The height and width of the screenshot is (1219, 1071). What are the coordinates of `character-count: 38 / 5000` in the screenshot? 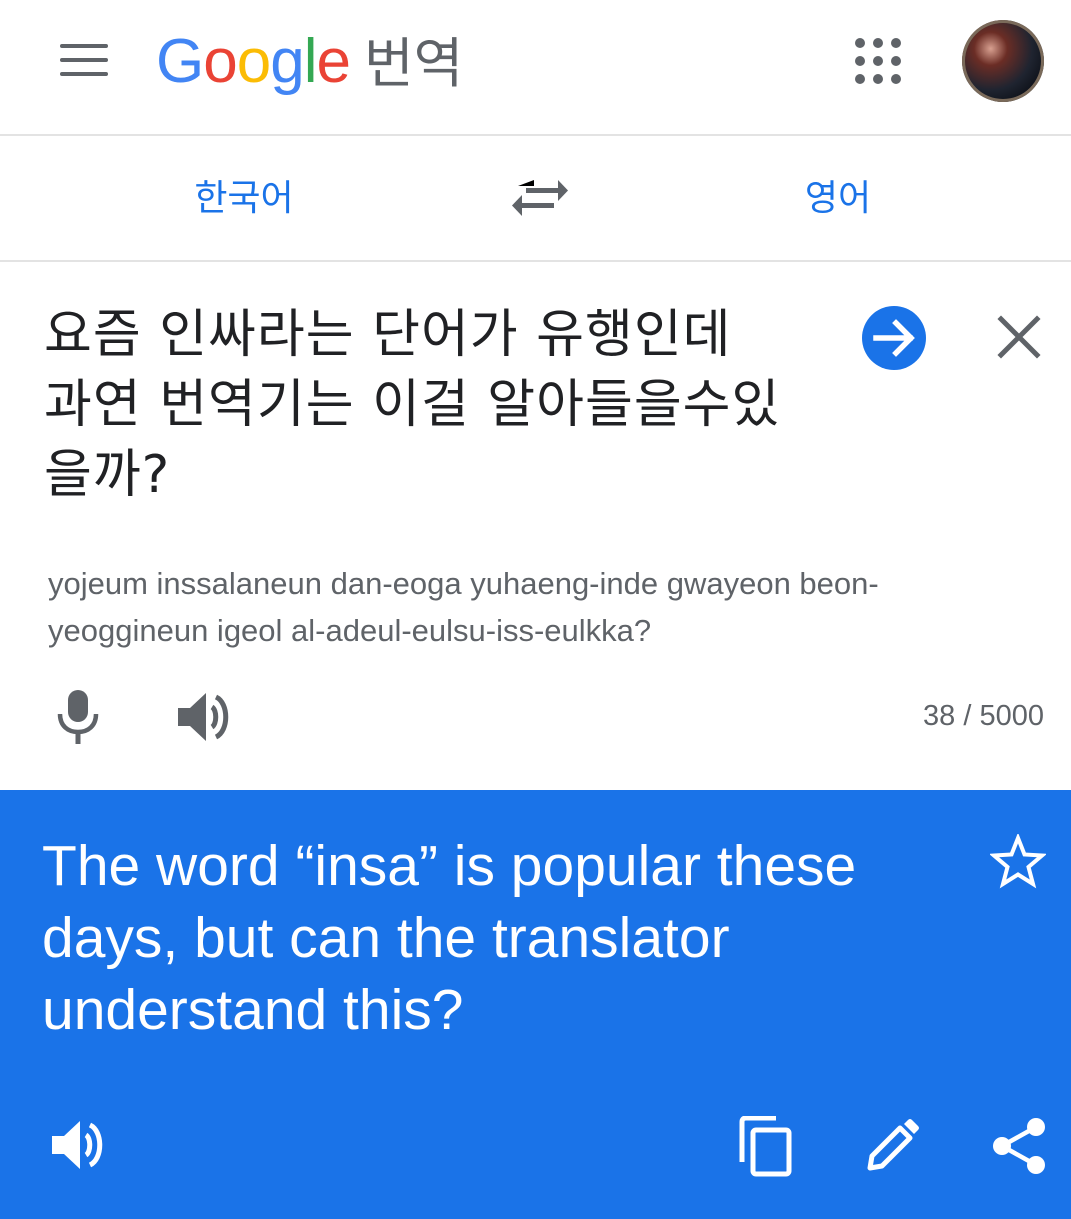 It's located at (983, 716).